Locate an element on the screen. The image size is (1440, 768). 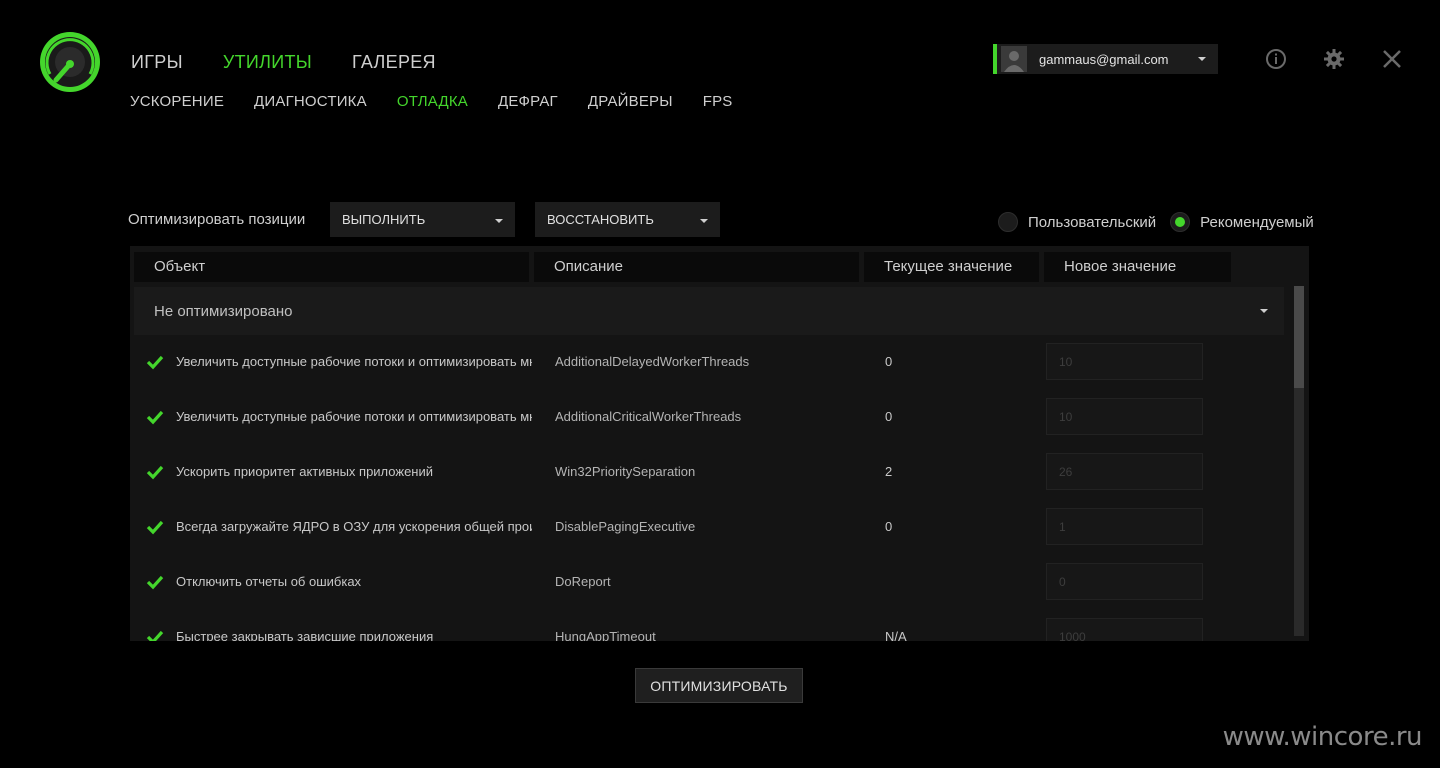
subnav-drivers: ДРАЙВЕРЫ is located at coordinates (630, 101).